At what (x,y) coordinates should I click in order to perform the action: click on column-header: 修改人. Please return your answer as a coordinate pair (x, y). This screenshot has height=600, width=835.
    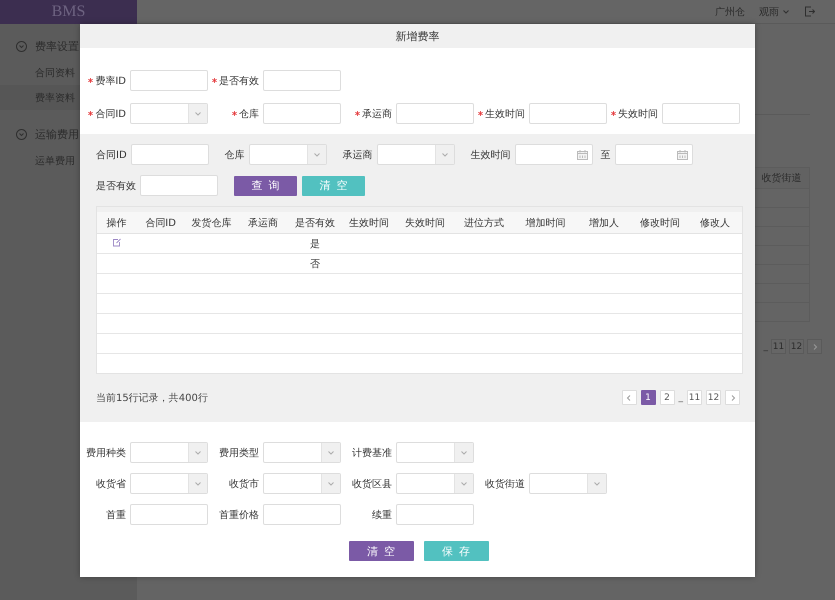
    Looking at the image, I should click on (715, 223).